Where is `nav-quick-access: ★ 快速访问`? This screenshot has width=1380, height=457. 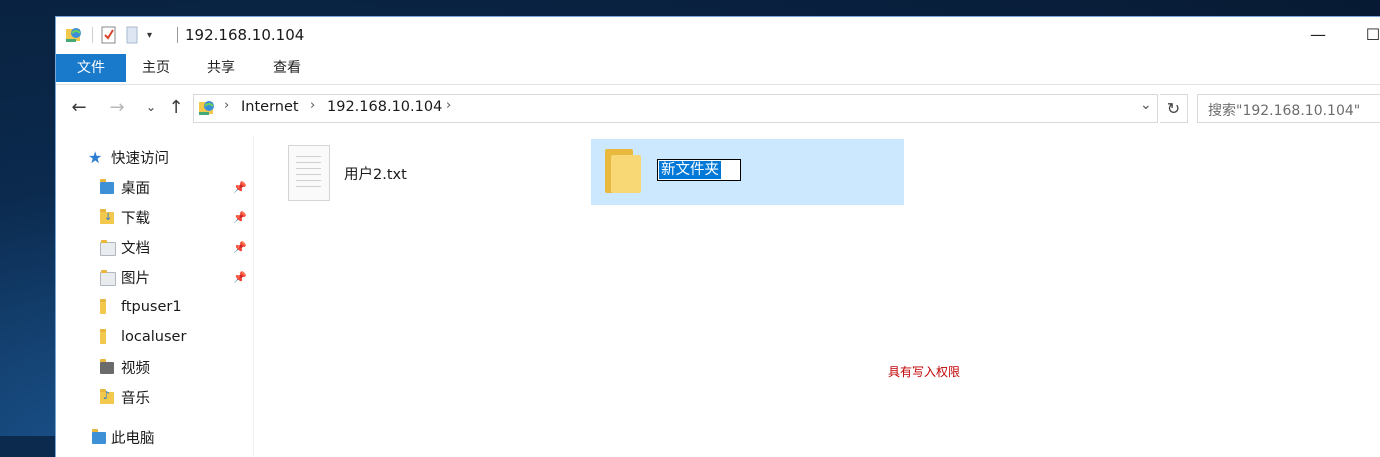 nav-quick-access: ★ 快速访问 is located at coordinates (154, 157).